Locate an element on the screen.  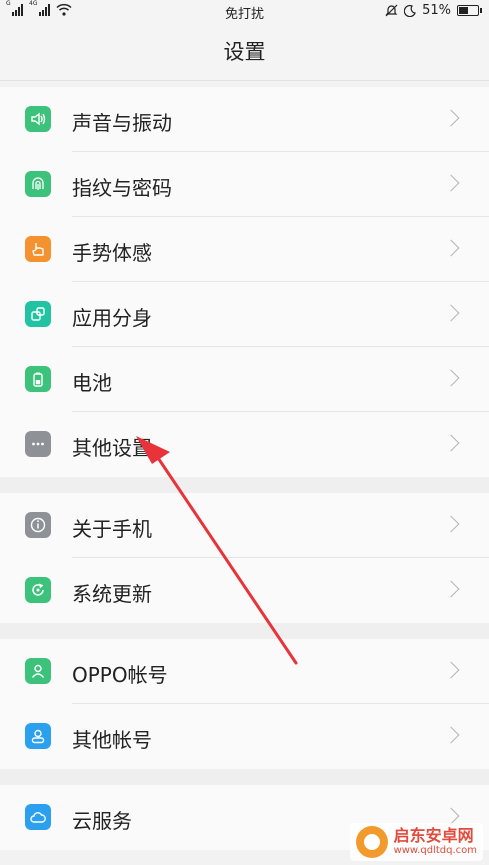
settings-item-label: 其他设置 is located at coordinates (112, 448).